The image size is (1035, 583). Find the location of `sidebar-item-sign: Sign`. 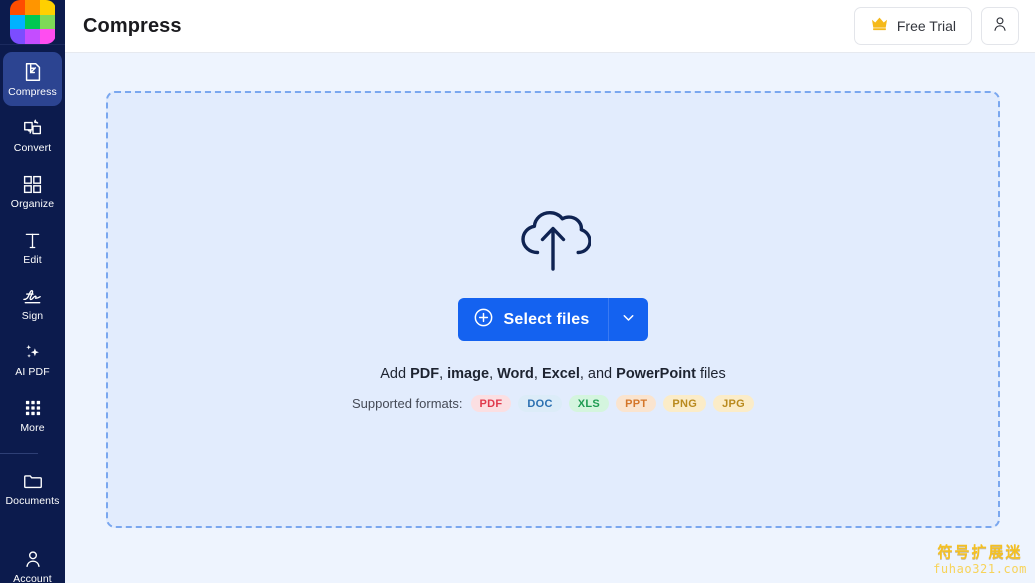

sidebar-item-sign: Sign is located at coordinates (32, 303).